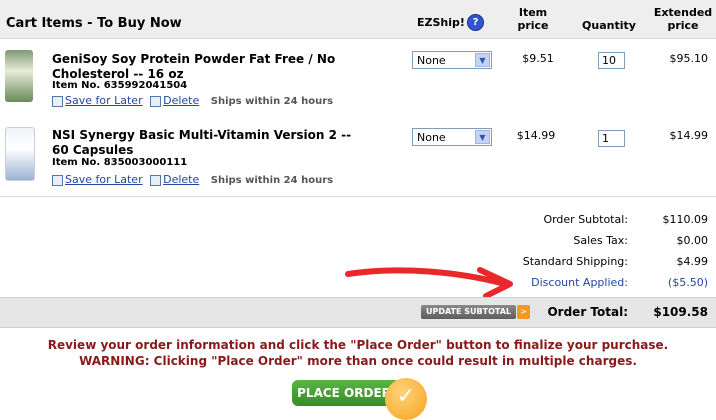 This screenshot has height=420, width=716. What do you see at coordinates (575, 261) in the screenshot?
I see `shipping-label: Standard Shipping:` at bounding box center [575, 261].